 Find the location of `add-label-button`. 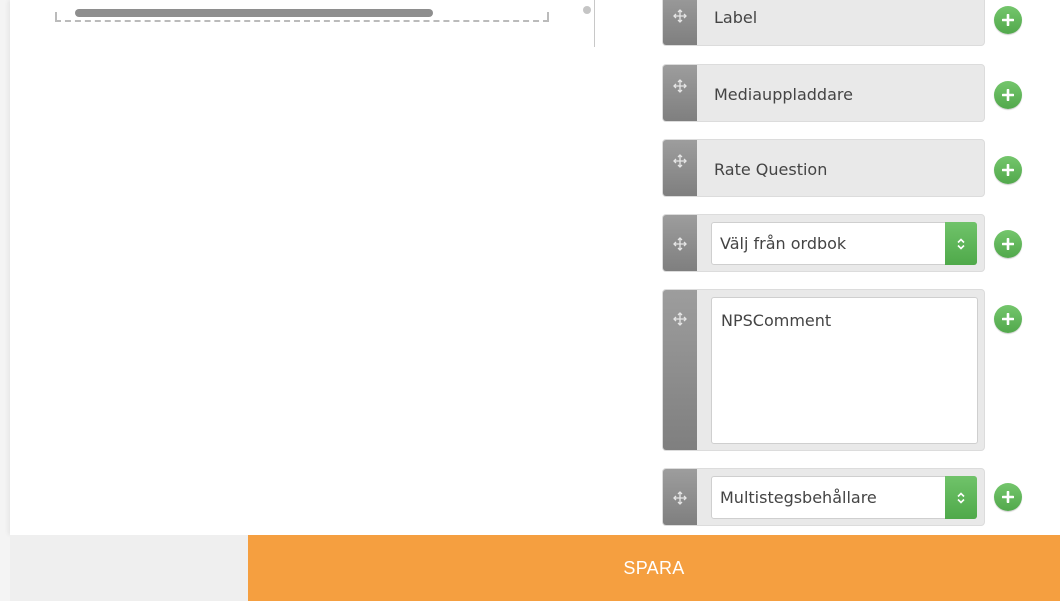

add-label-button is located at coordinates (1008, 20).